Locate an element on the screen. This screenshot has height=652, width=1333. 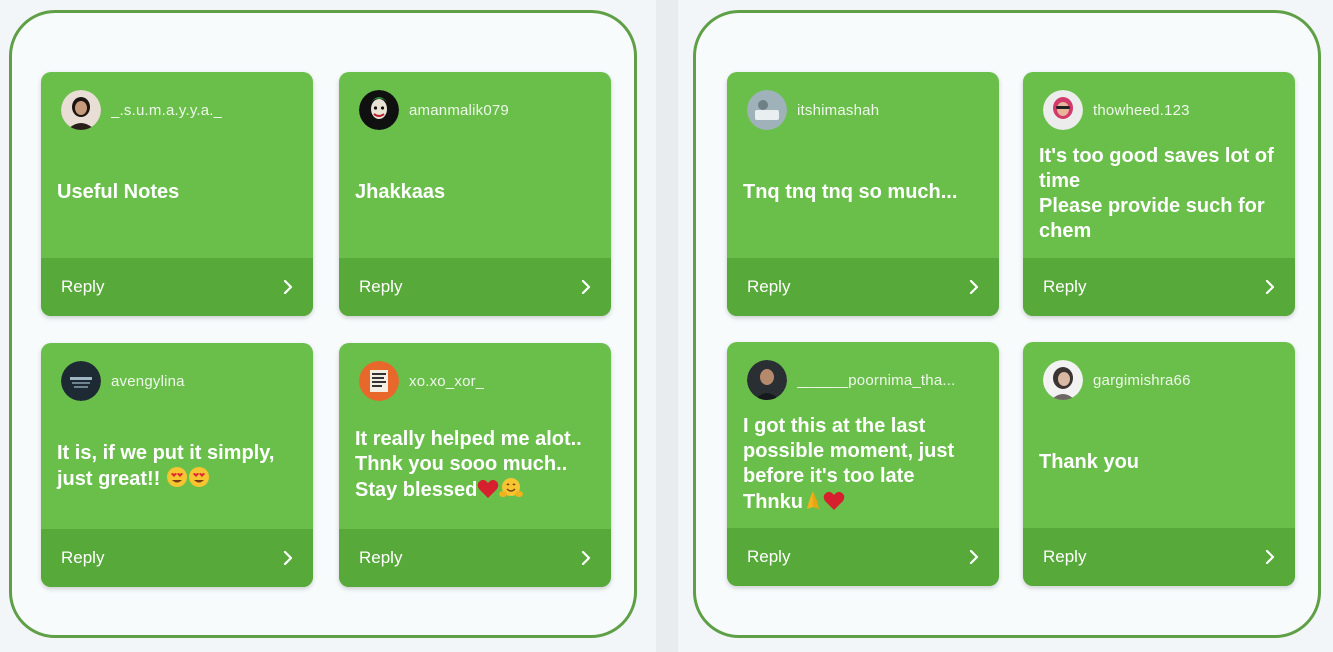
comment-card: amanmalik079 Jhakkaas Reply is located at coordinates (475, 194).